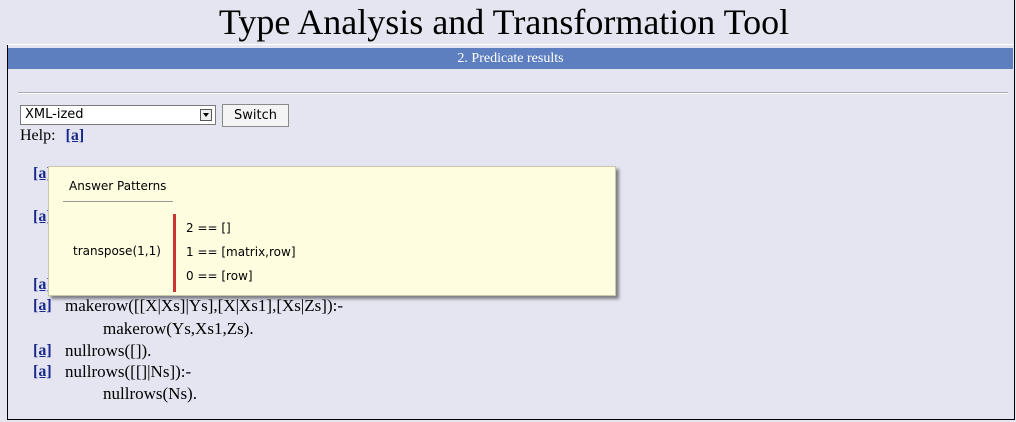 This screenshot has height=422, width=1016. What do you see at coordinates (510, 58) in the screenshot?
I see `section-header: 2. Predicate results` at bounding box center [510, 58].